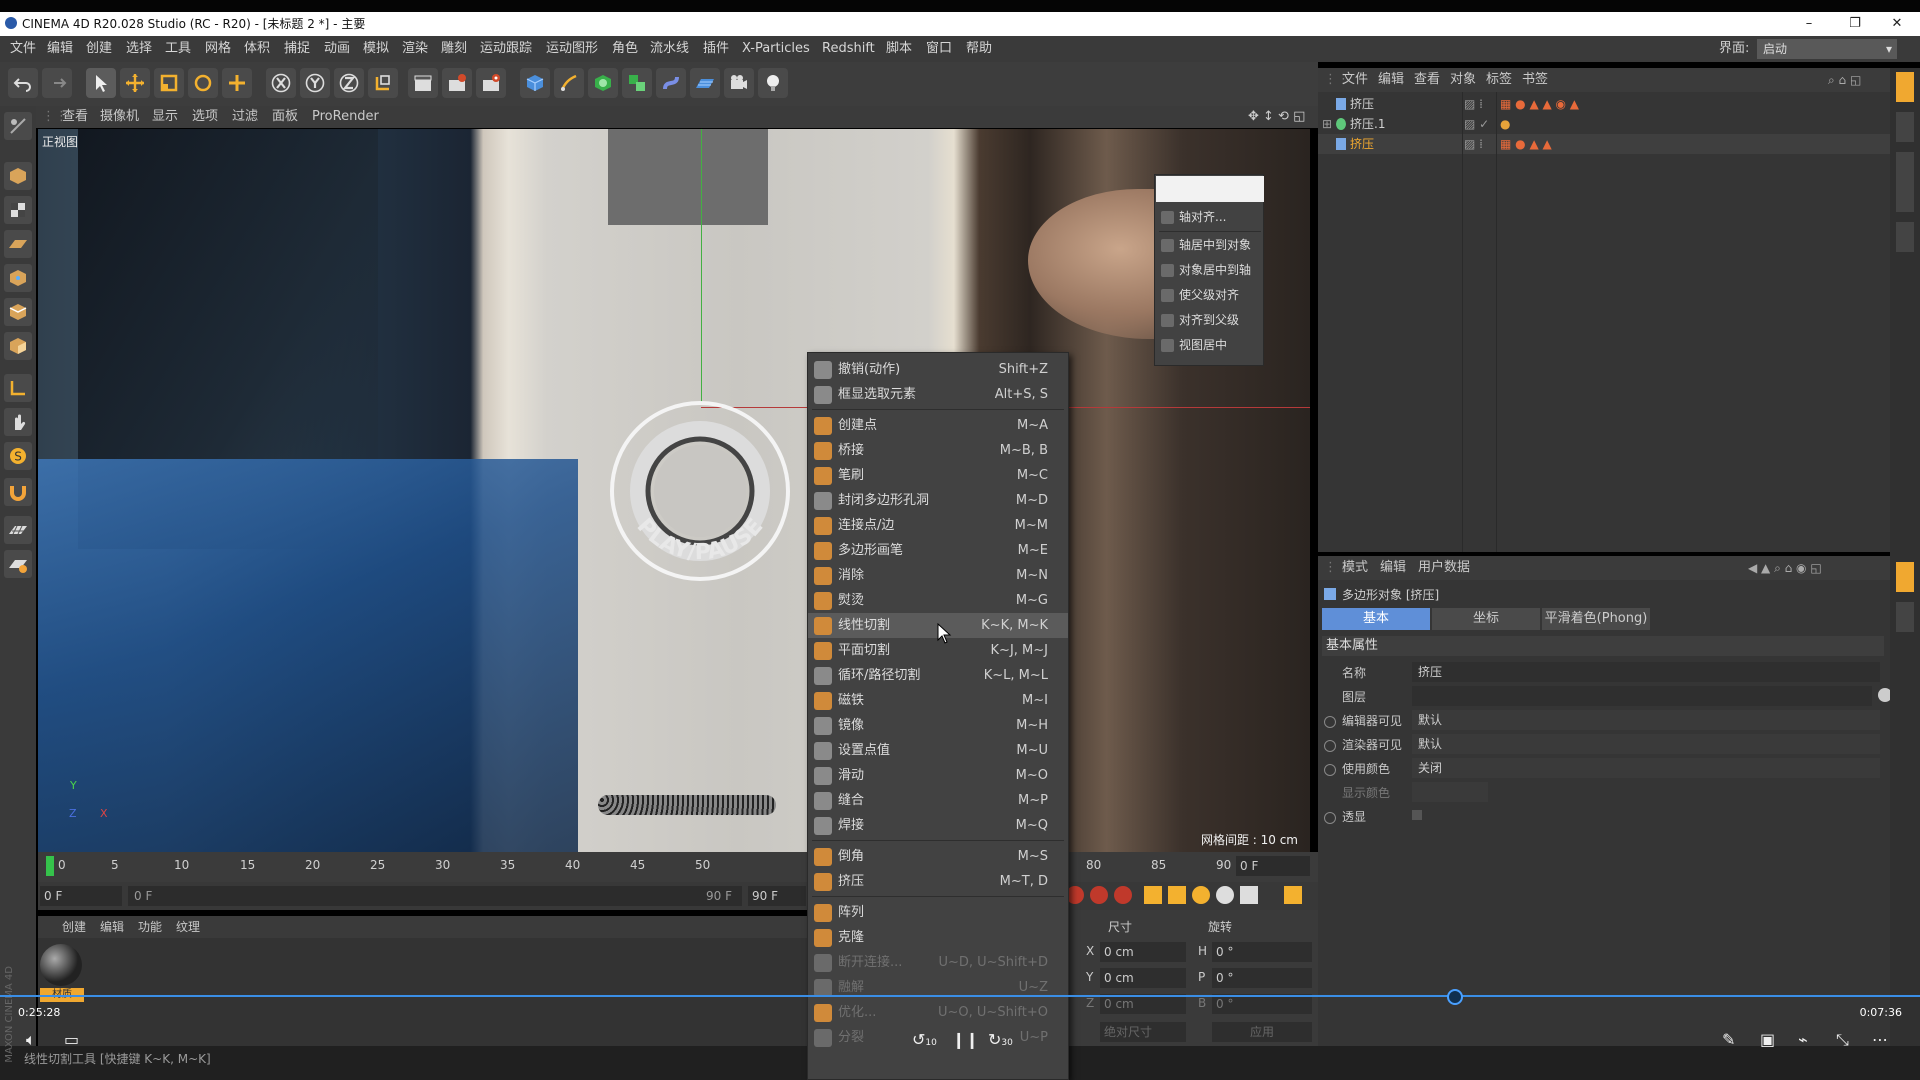  I want to click on om-menu-bookmarks: 书签, so click(1535, 80).